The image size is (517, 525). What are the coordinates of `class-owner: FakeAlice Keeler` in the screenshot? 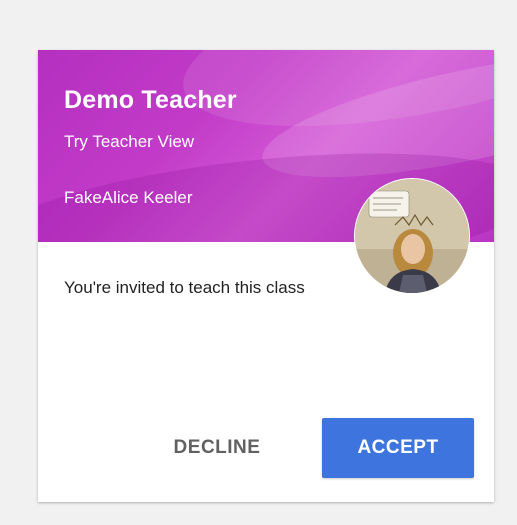 It's located at (128, 197).